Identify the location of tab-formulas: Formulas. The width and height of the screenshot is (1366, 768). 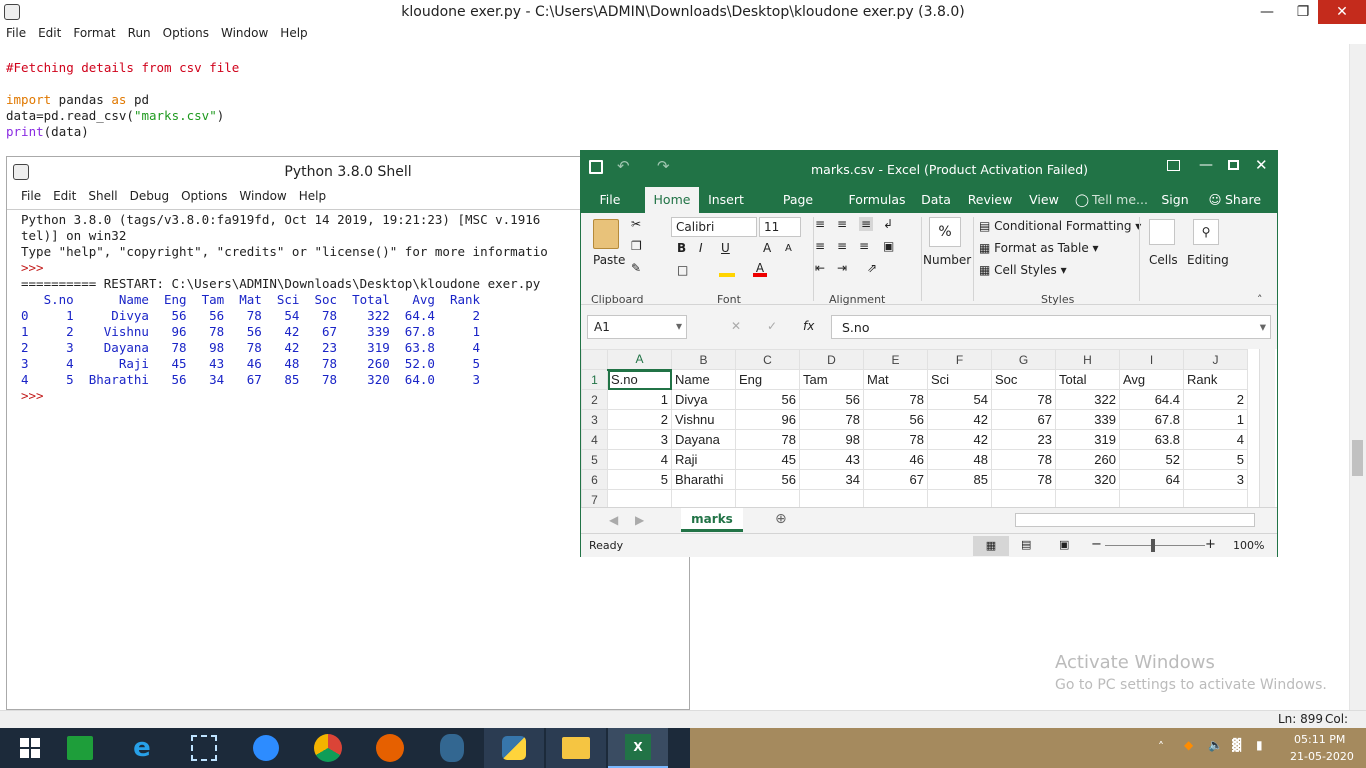
(877, 200).